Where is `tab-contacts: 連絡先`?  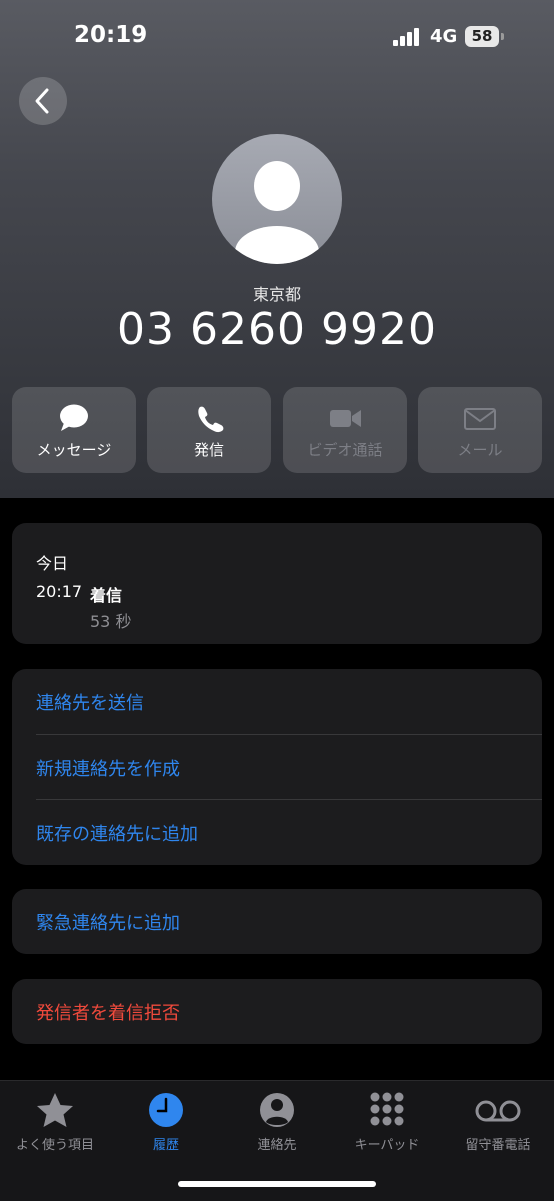
tab-contacts: 連絡先 is located at coordinates (277, 1121).